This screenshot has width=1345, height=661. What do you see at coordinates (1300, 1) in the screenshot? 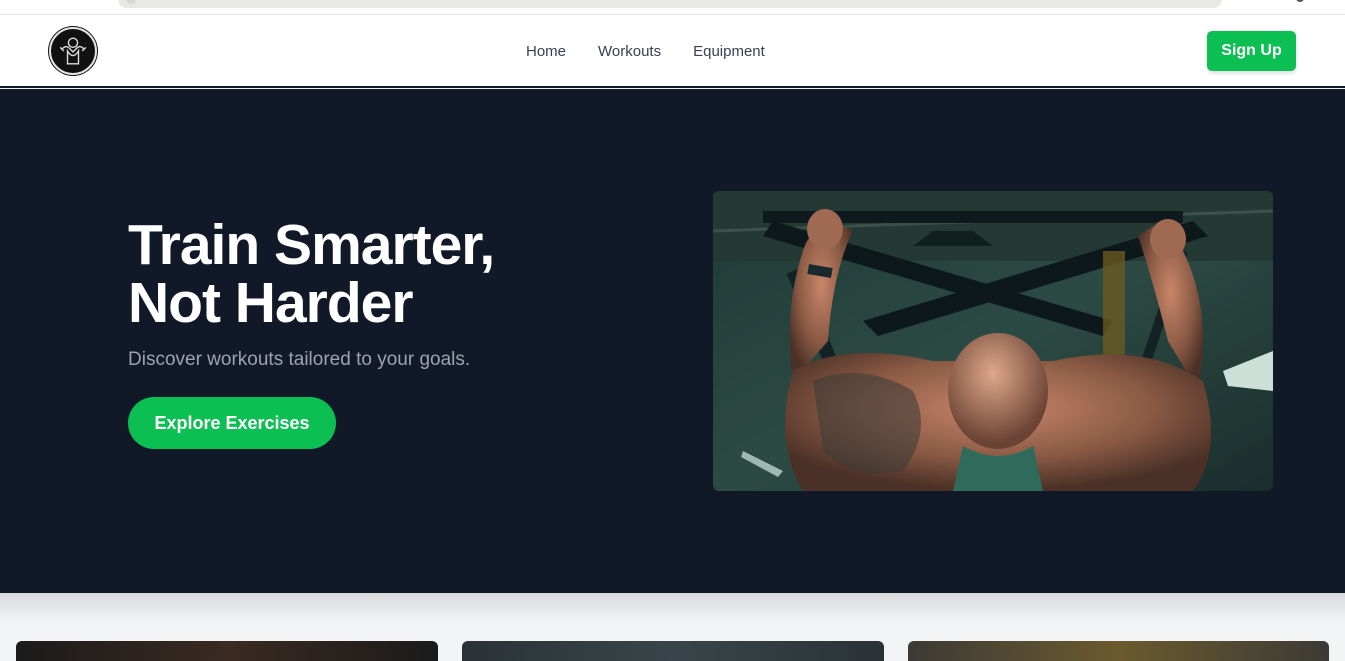
I see `profile-icon` at bounding box center [1300, 1].